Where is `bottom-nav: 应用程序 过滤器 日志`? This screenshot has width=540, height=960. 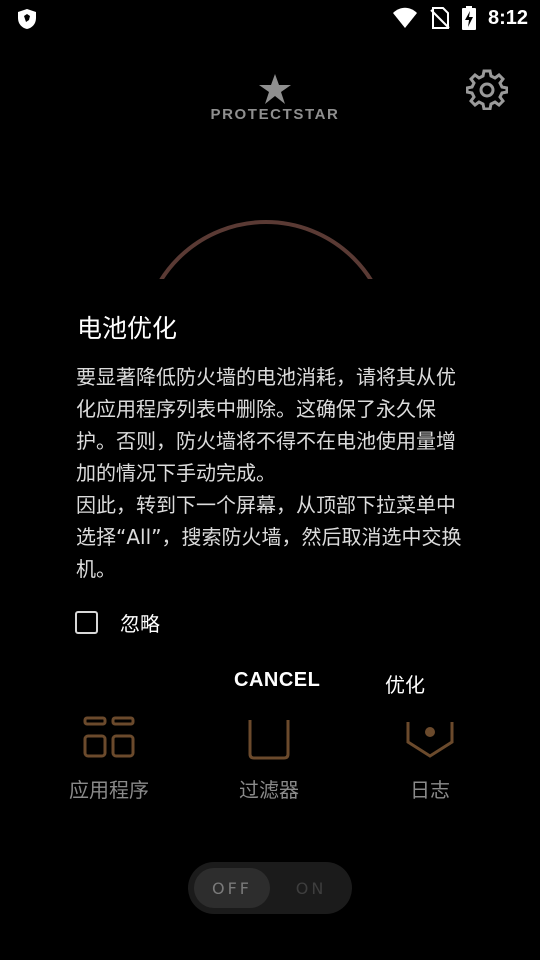 bottom-nav: 应用程序 过滤器 日志 is located at coordinates (270, 760).